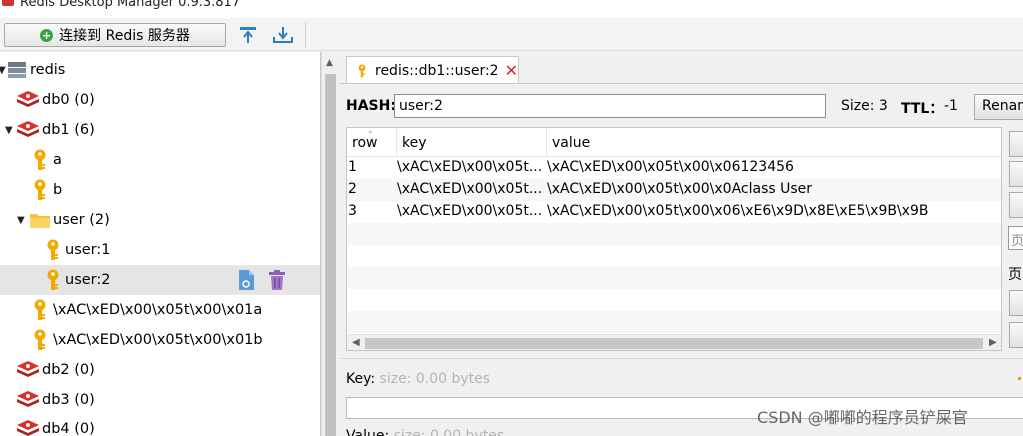  Describe the element at coordinates (17, 70) in the screenshot. I see `server-icon` at that location.